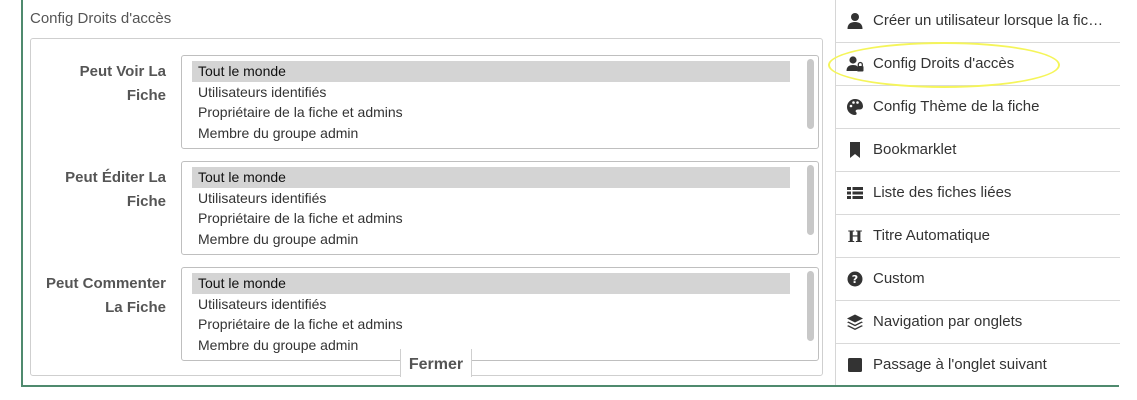 The width and height of the screenshot is (1137, 400). Describe the element at coordinates (436, 363) in the screenshot. I see `close-button: Fermer` at that location.